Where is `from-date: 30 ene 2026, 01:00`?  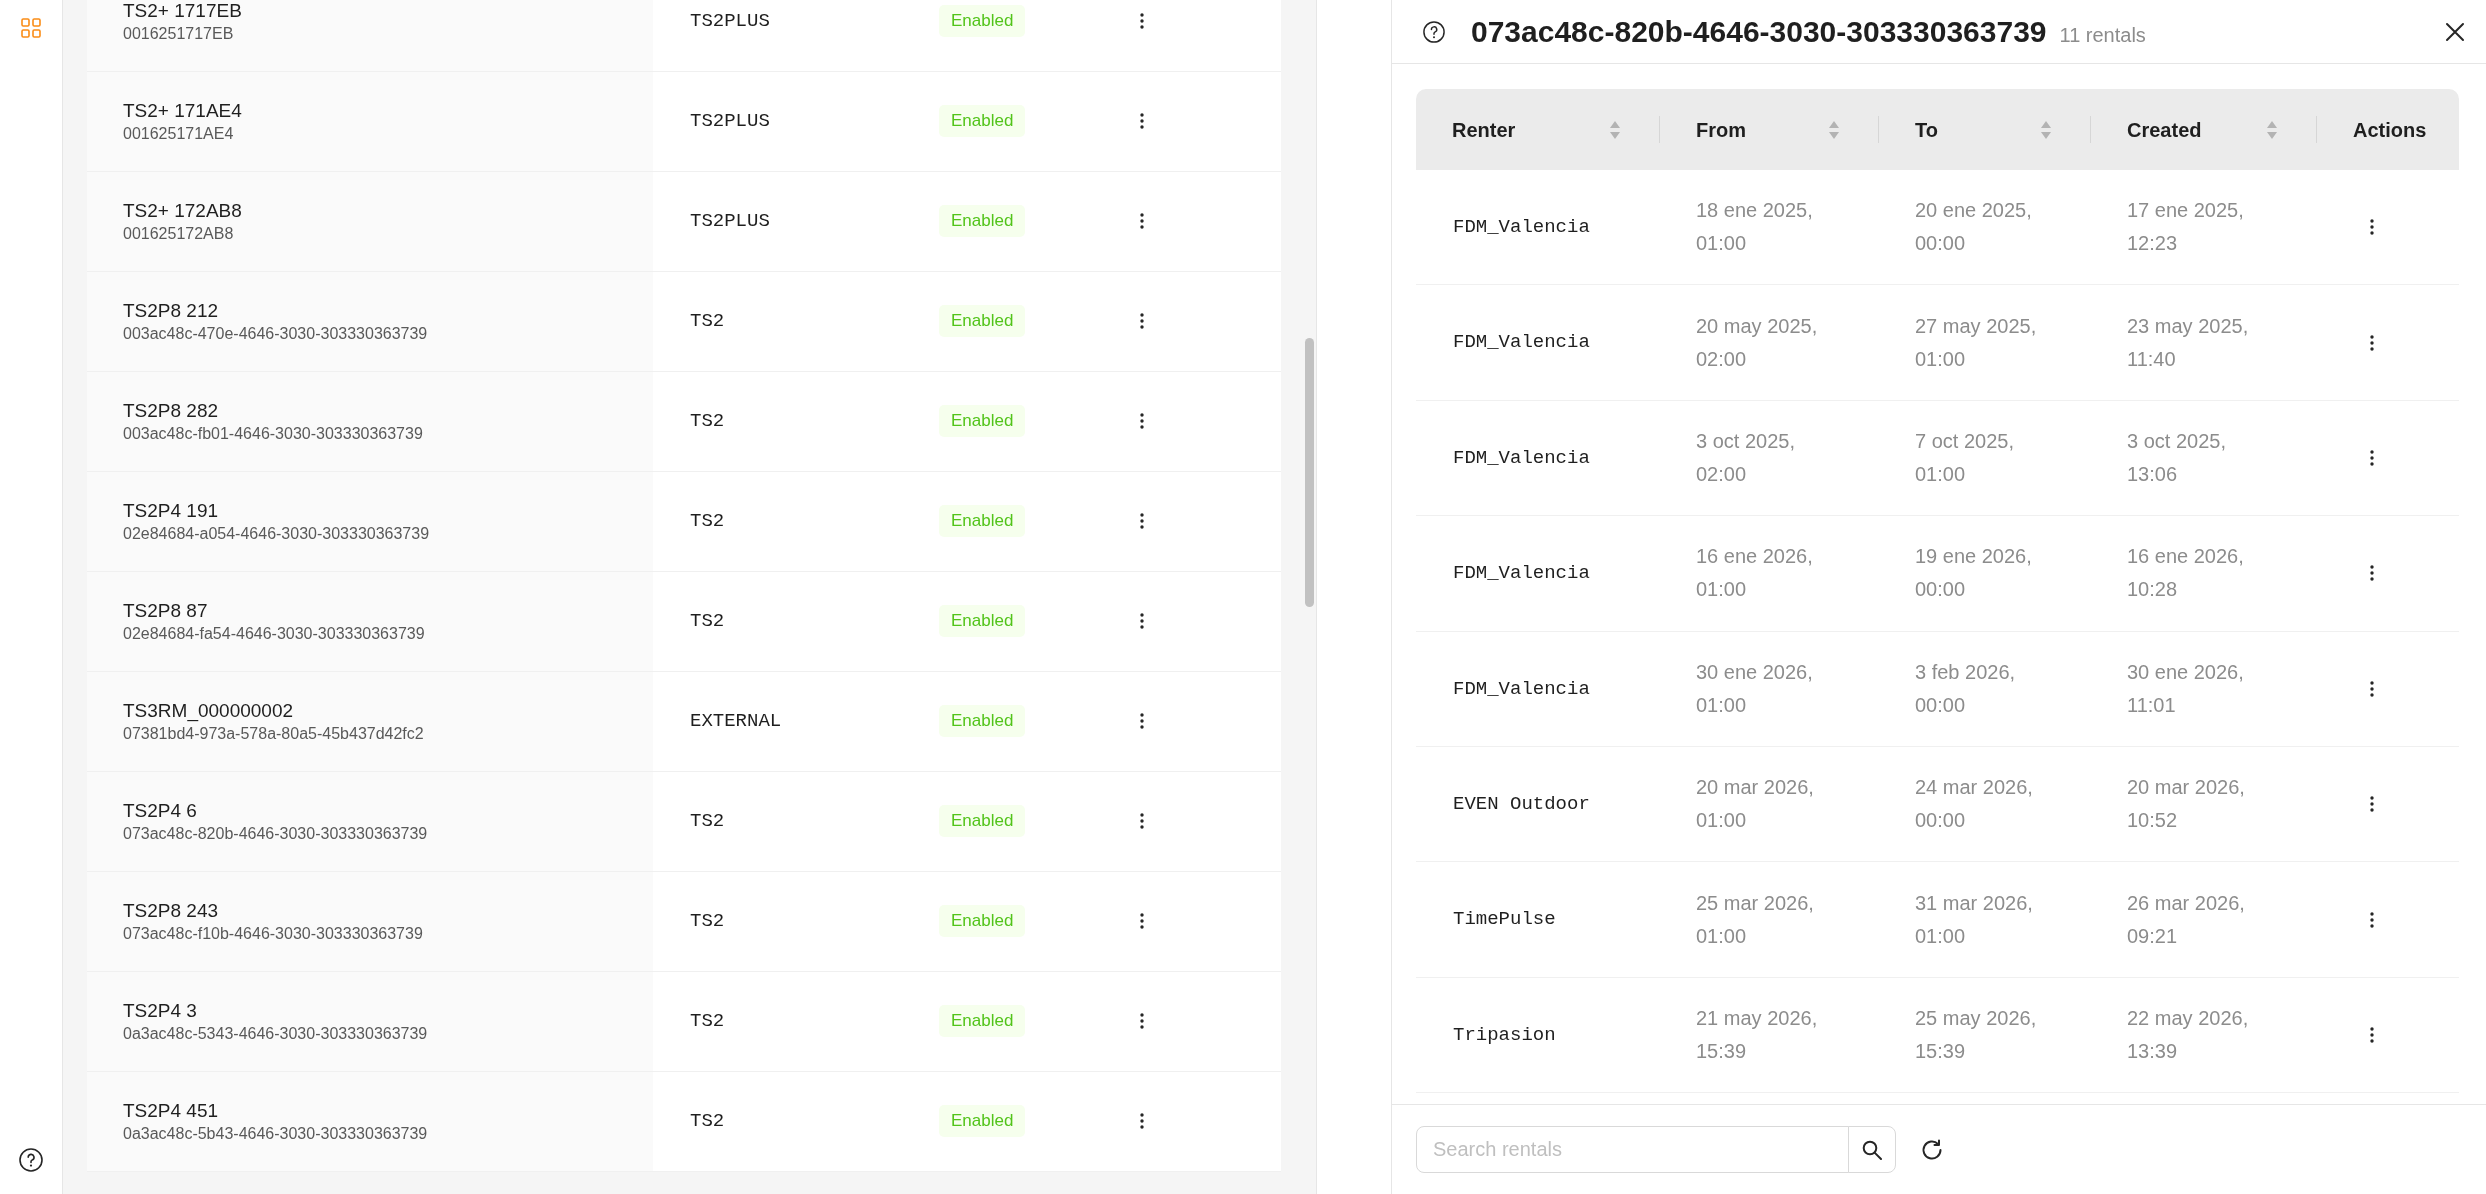 from-date: 30 ene 2026, 01:00 is located at coordinates (1755, 688).